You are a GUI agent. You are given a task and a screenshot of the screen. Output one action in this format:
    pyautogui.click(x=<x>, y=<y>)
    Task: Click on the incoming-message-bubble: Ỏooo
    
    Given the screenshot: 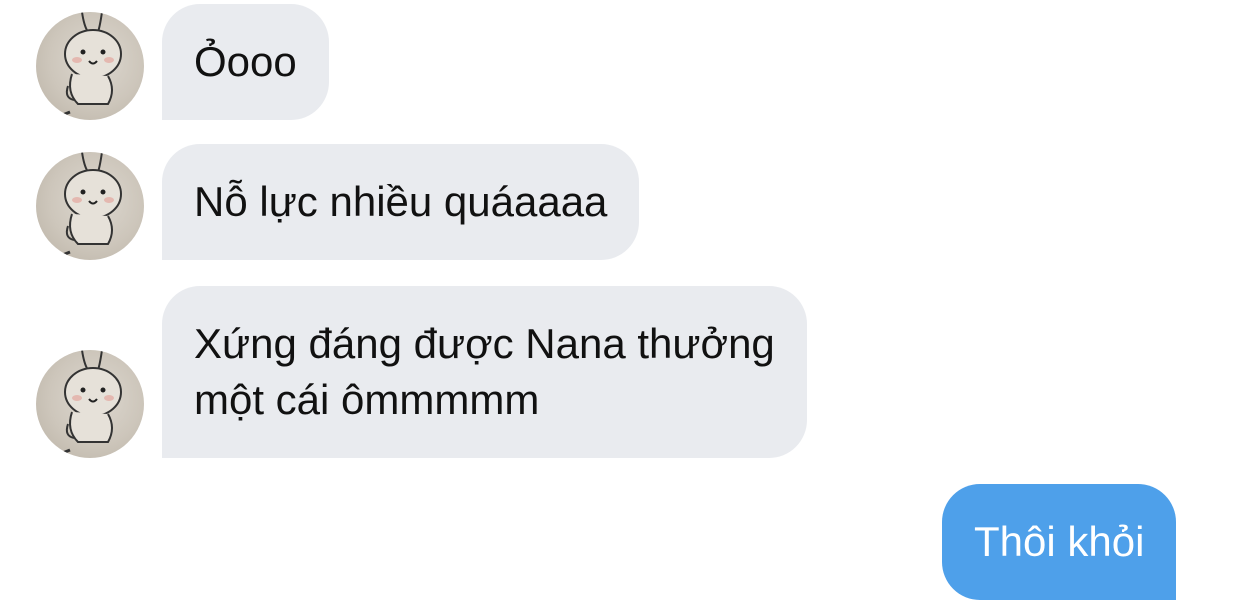 What is the action you would take?
    pyautogui.click(x=245, y=62)
    